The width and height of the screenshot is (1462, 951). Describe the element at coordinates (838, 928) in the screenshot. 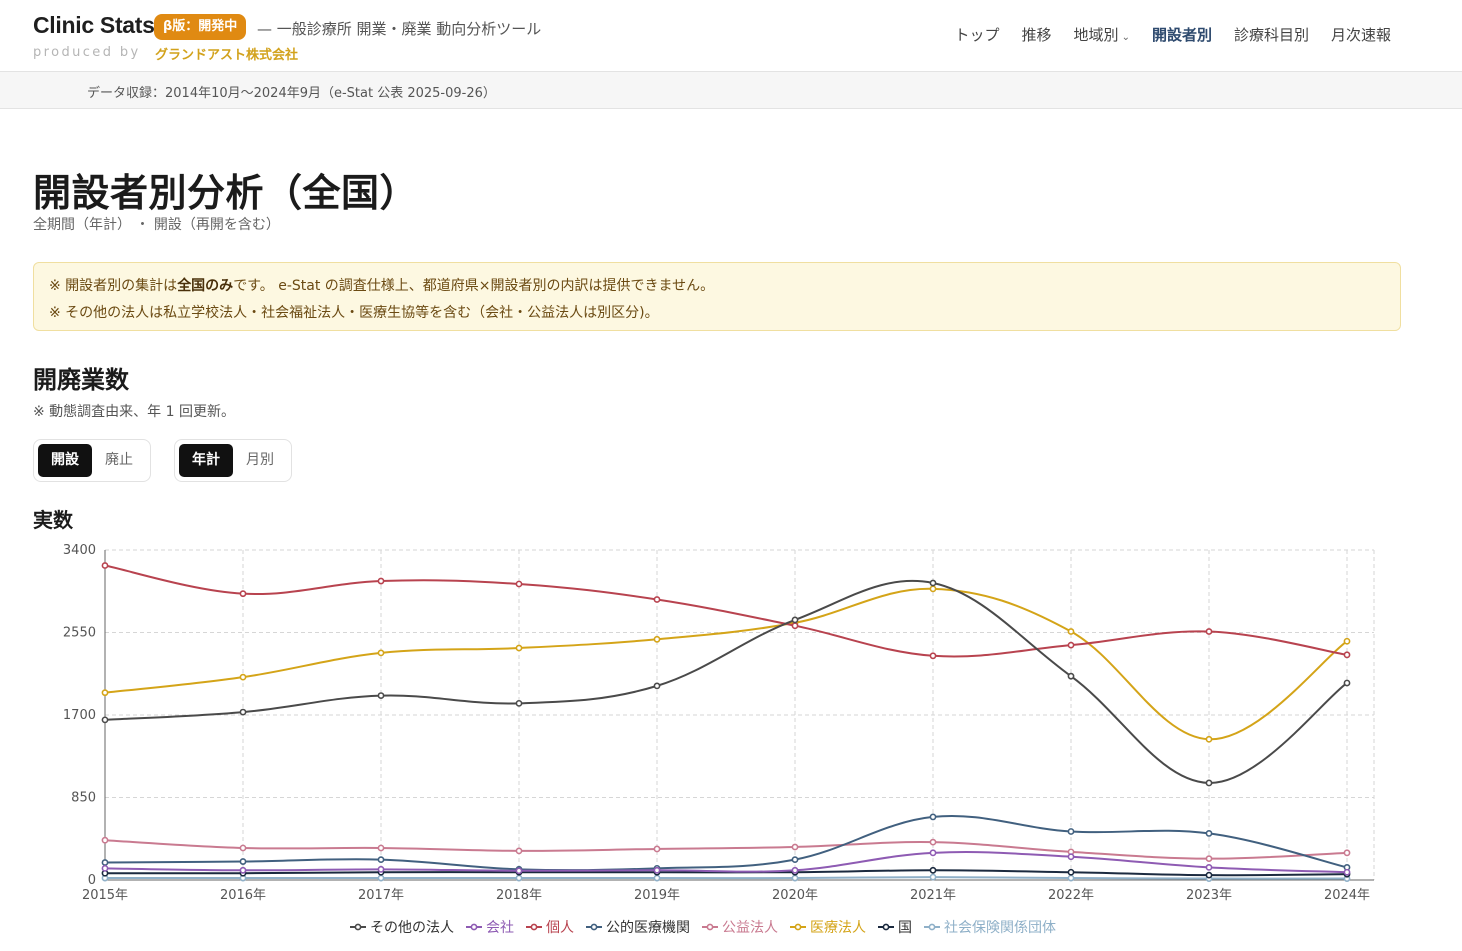

I see `legend-label: 医療法人` at that location.